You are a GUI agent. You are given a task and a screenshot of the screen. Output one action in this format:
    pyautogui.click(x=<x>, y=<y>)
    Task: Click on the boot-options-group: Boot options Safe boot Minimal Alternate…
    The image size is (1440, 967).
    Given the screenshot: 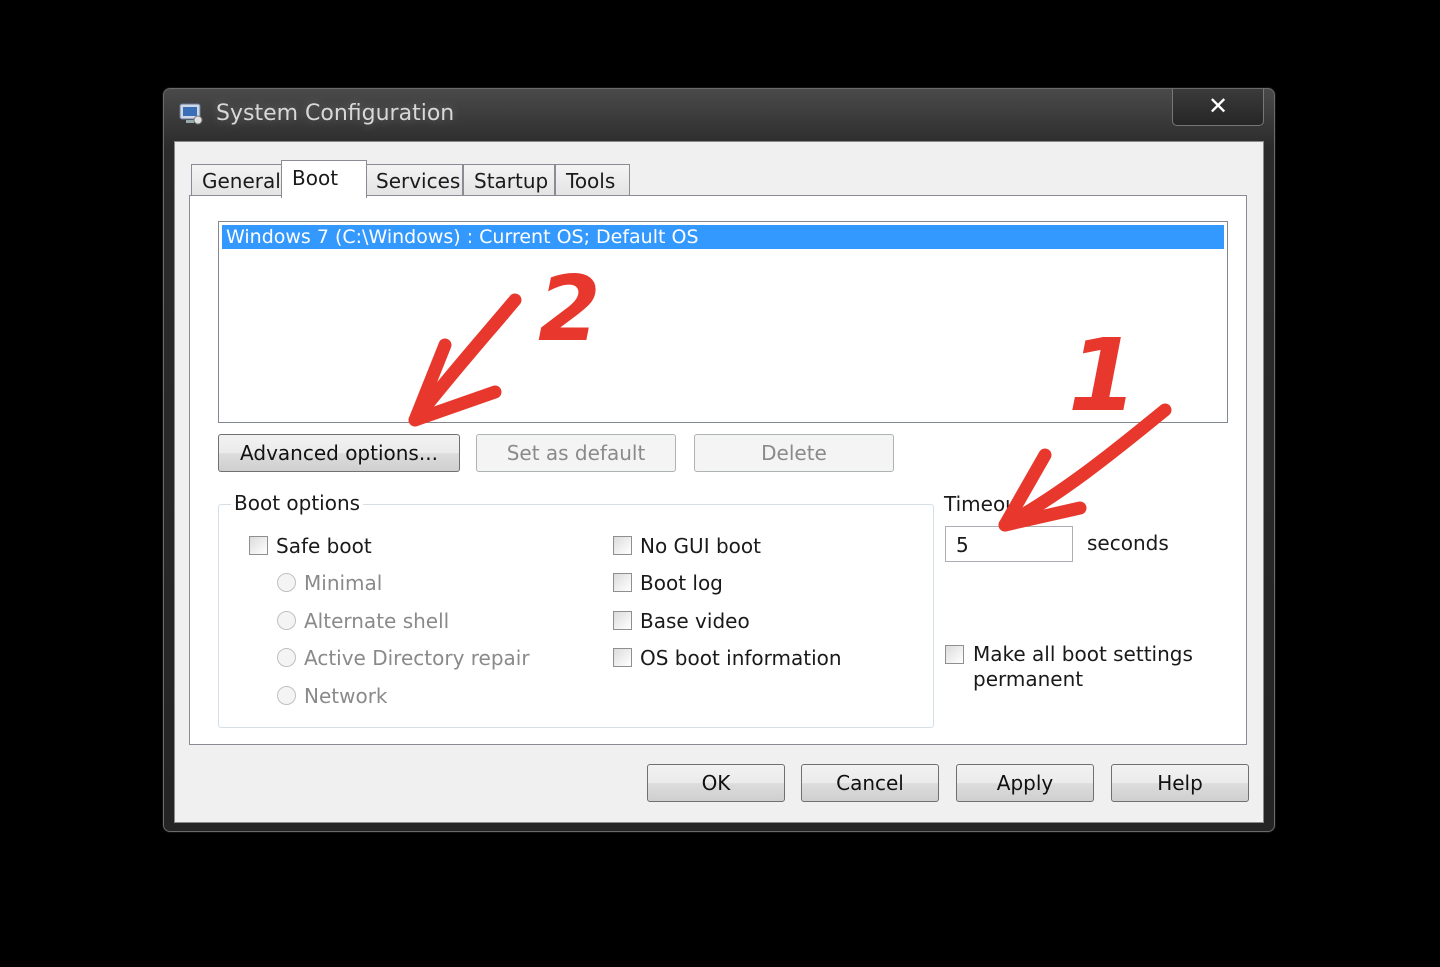 What is the action you would take?
    pyautogui.click(x=576, y=609)
    